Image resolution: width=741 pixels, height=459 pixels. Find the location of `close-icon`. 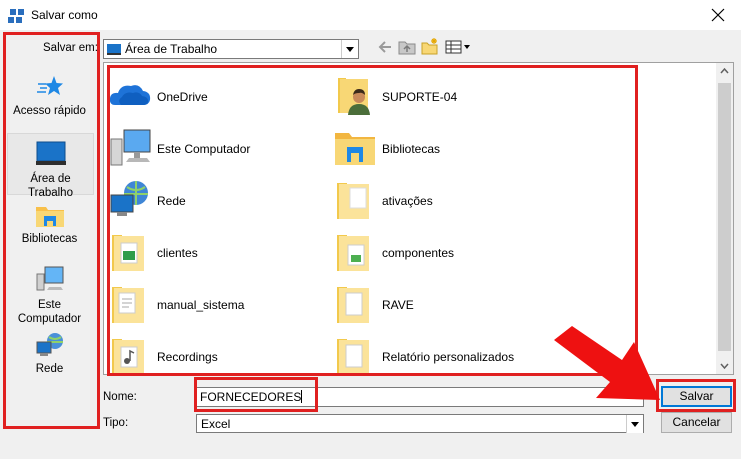

close-icon is located at coordinates (718, 15).